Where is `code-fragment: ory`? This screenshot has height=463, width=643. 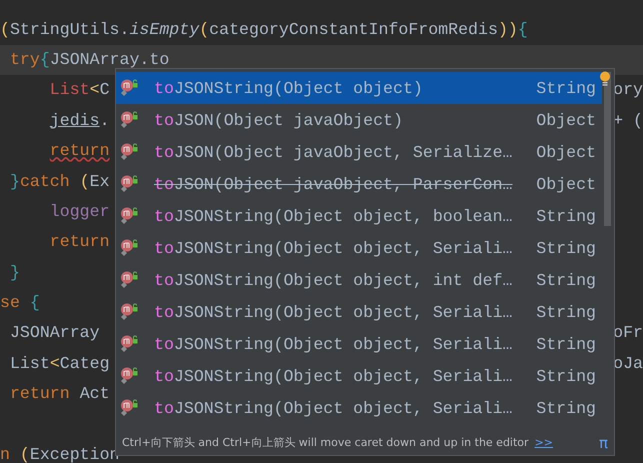
code-fragment: ory is located at coordinates (628, 90).